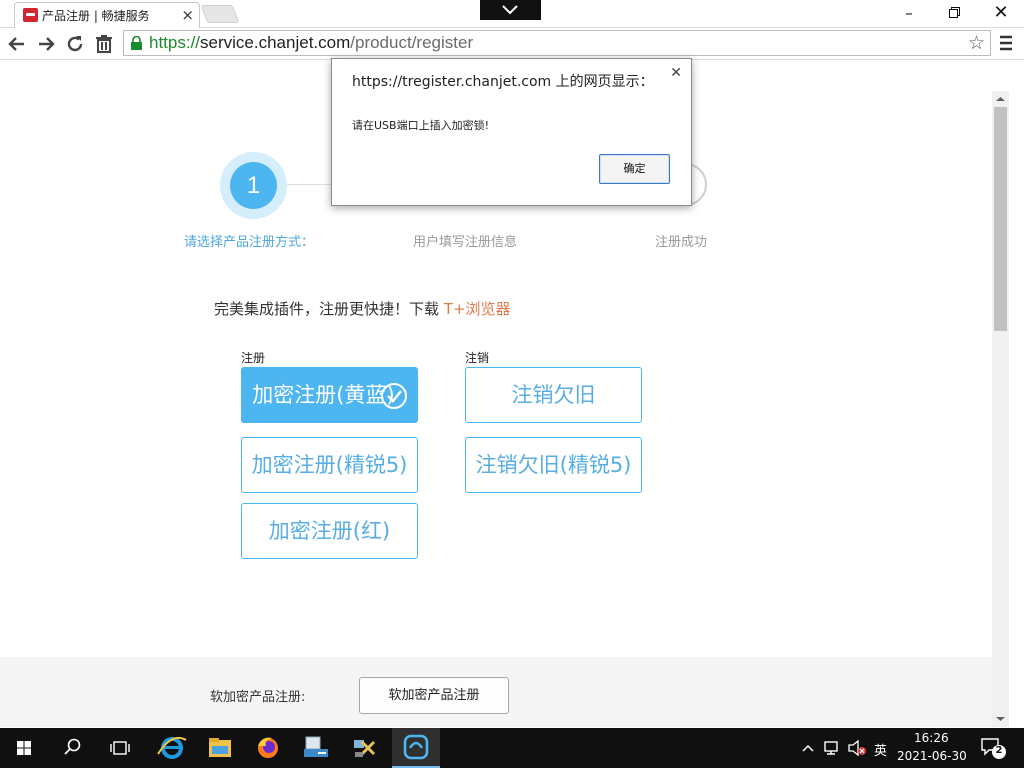 This screenshot has height=768, width=1024. I want to click on tools-app-icon, so click(364, 748).